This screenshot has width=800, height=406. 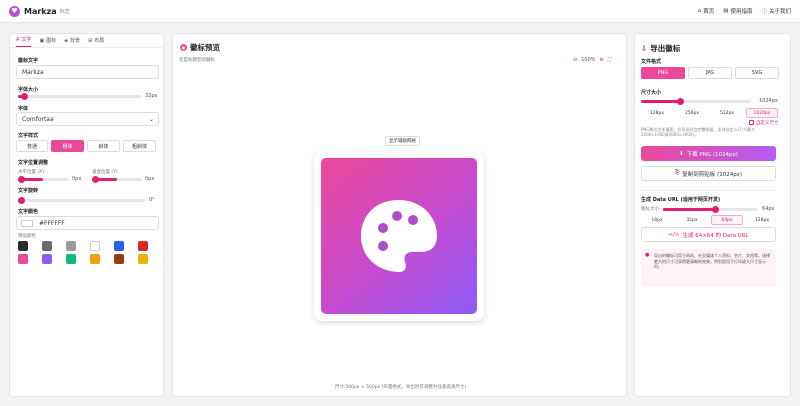 I want to click on export-icon: ⇩, so click(x=644, y=48).